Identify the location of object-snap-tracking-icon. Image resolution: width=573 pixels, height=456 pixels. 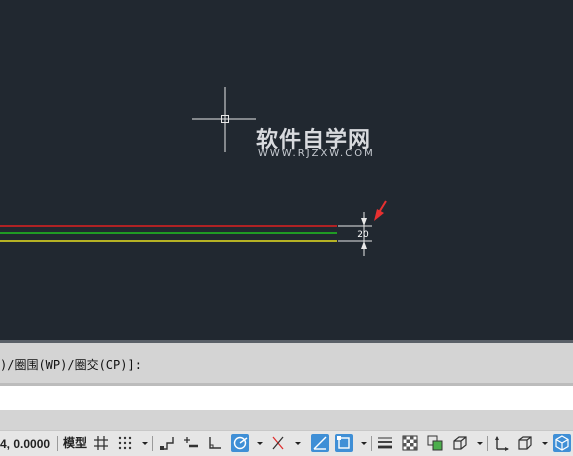
(320, 443).